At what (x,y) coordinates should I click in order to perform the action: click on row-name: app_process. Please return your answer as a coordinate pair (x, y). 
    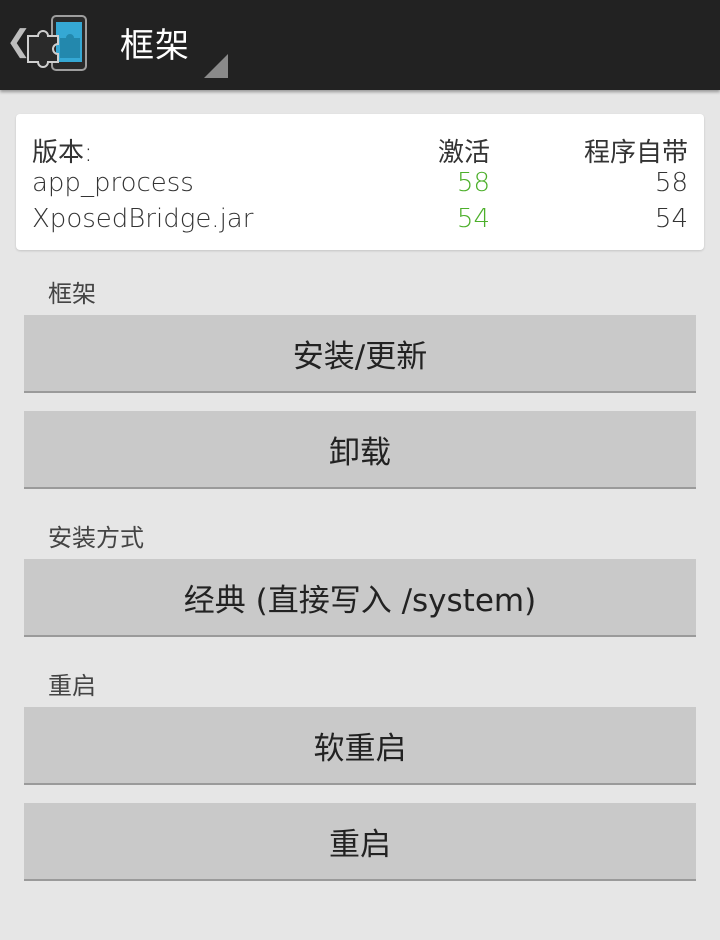
    Looking at the image, I should click on (113, 183).